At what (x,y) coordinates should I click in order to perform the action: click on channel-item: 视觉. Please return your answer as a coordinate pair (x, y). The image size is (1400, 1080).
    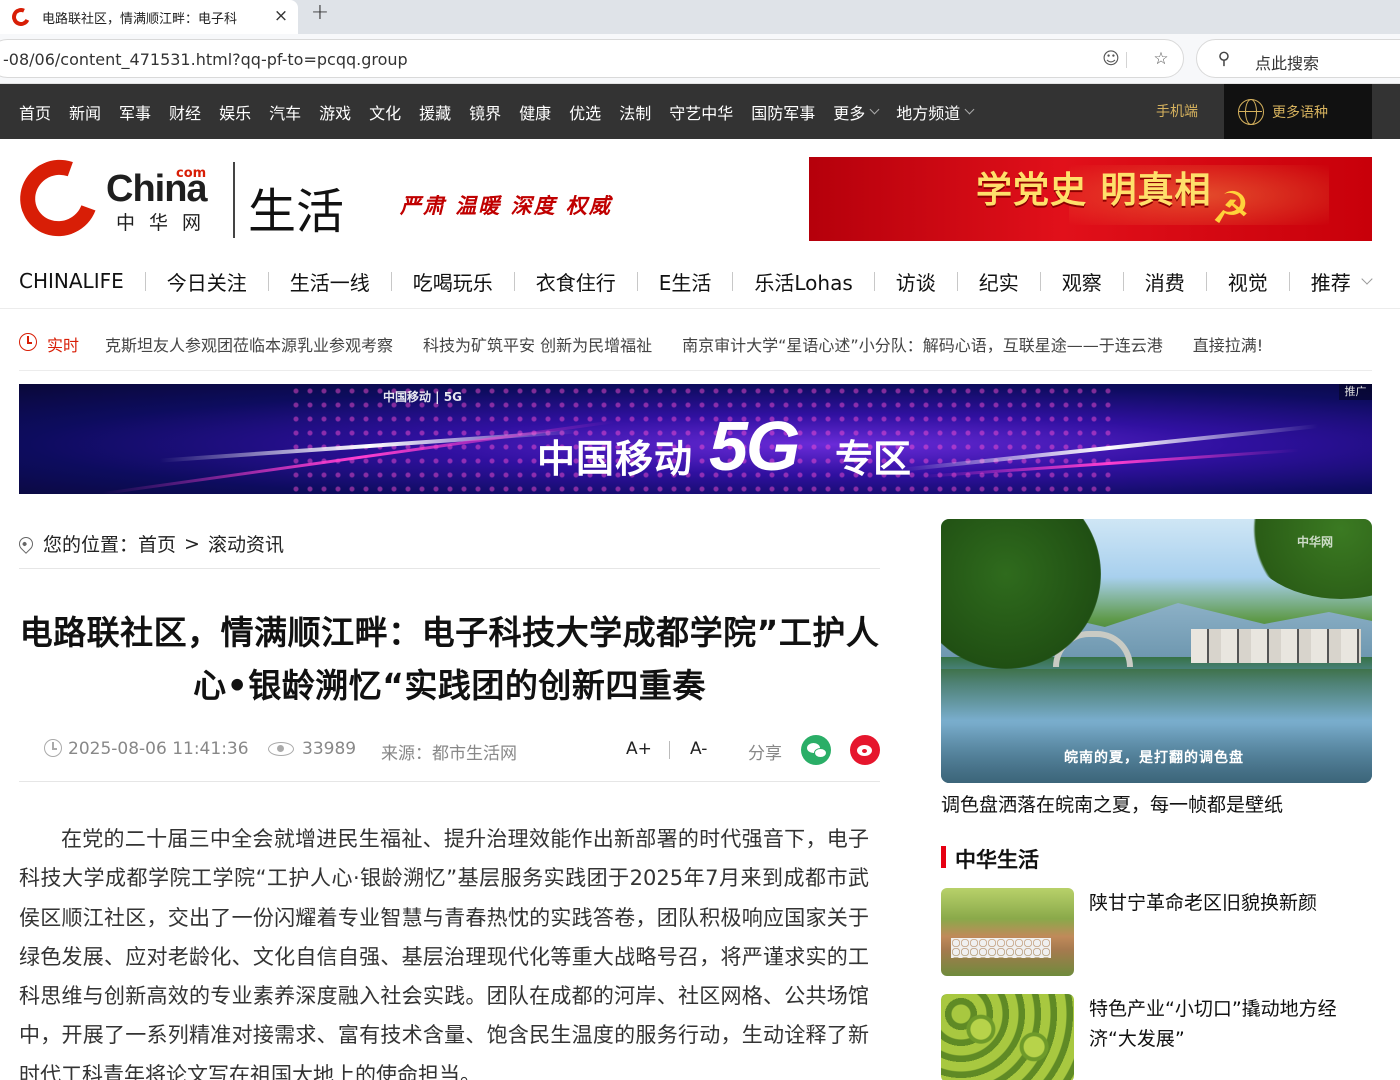
    Looking at the image, I should click on (1248, 281).